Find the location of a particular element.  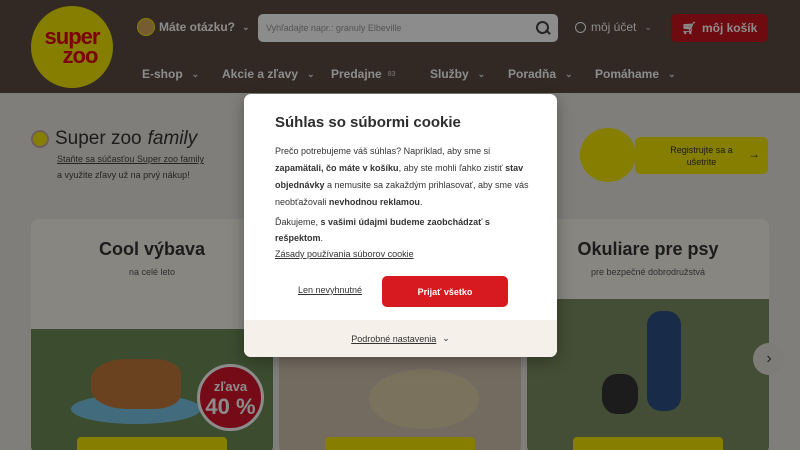

necessary-only-button: Len nevyhnutné is located at coordinates (330, 290).